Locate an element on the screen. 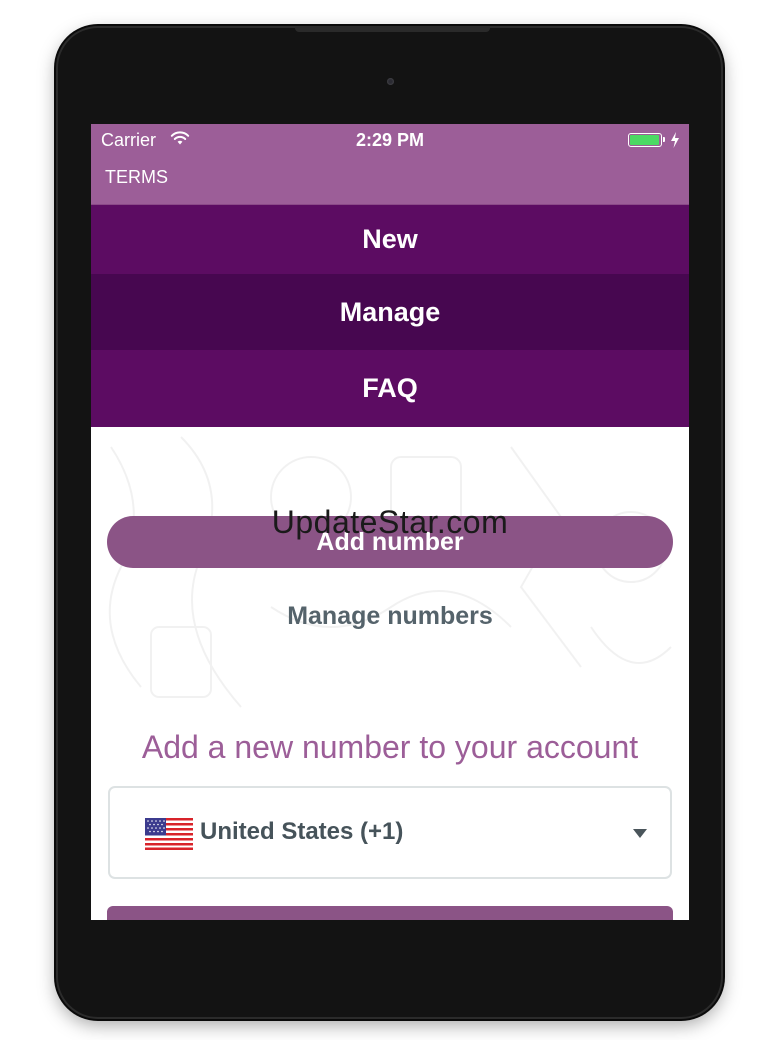  country-select: United States (+1) is located at coordinates (390, 832).